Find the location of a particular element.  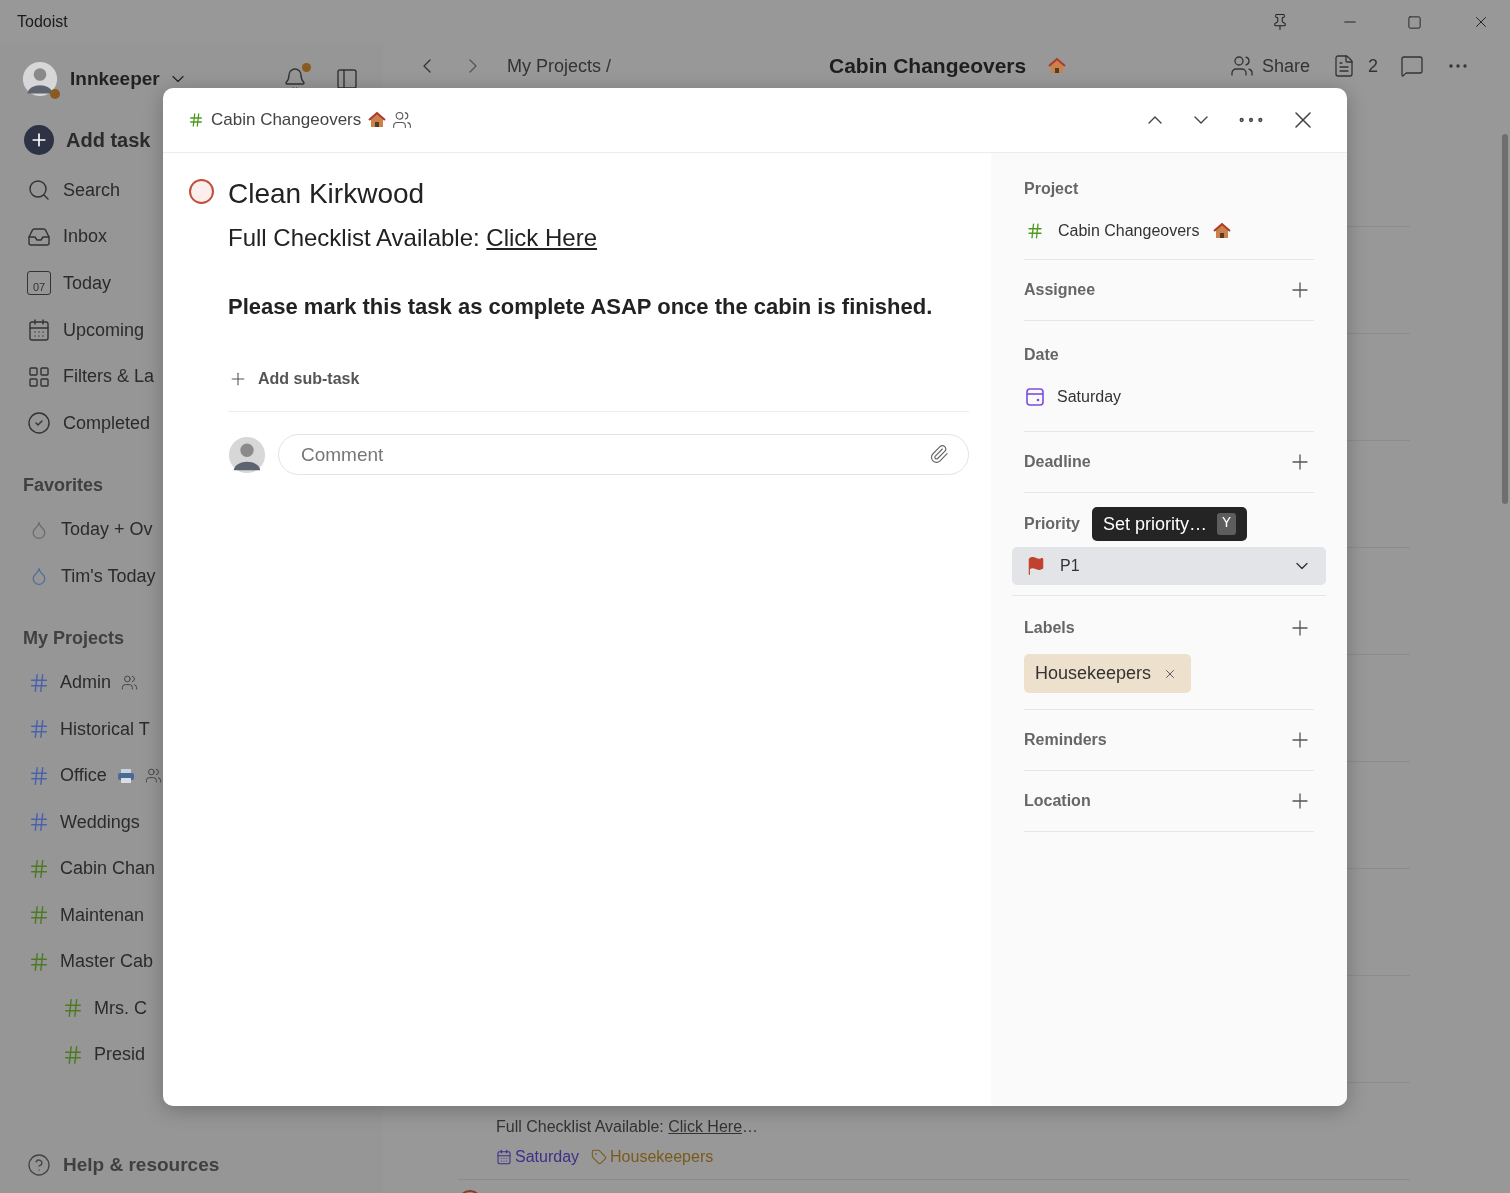

task-description: Full Checklist Available: Click Here is located at coordinates (413, 238).